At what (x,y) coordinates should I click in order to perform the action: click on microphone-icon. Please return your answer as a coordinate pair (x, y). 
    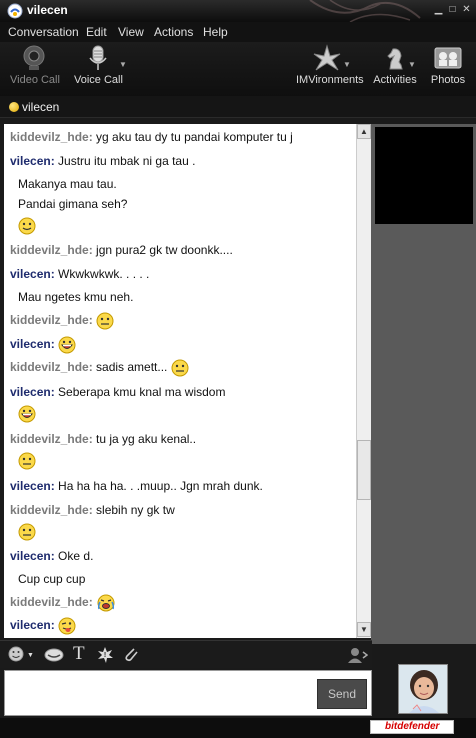
    Looking at the image, I should click on (98, 57).